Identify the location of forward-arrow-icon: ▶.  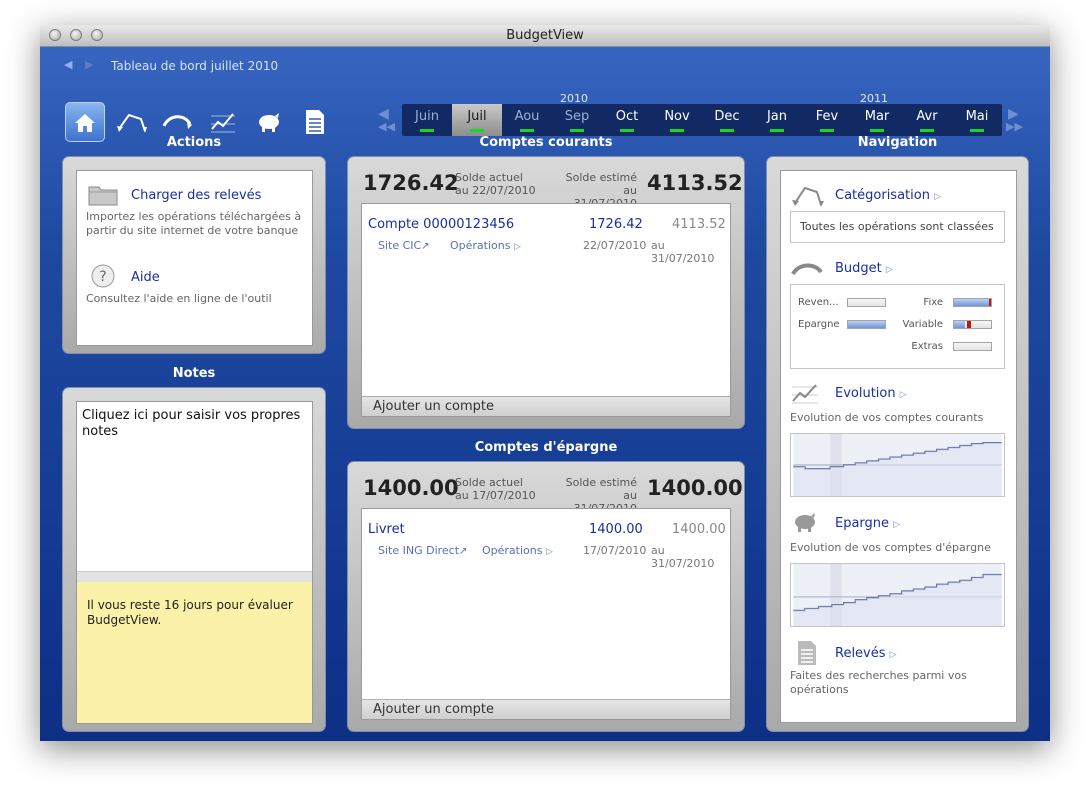
(89, 64).